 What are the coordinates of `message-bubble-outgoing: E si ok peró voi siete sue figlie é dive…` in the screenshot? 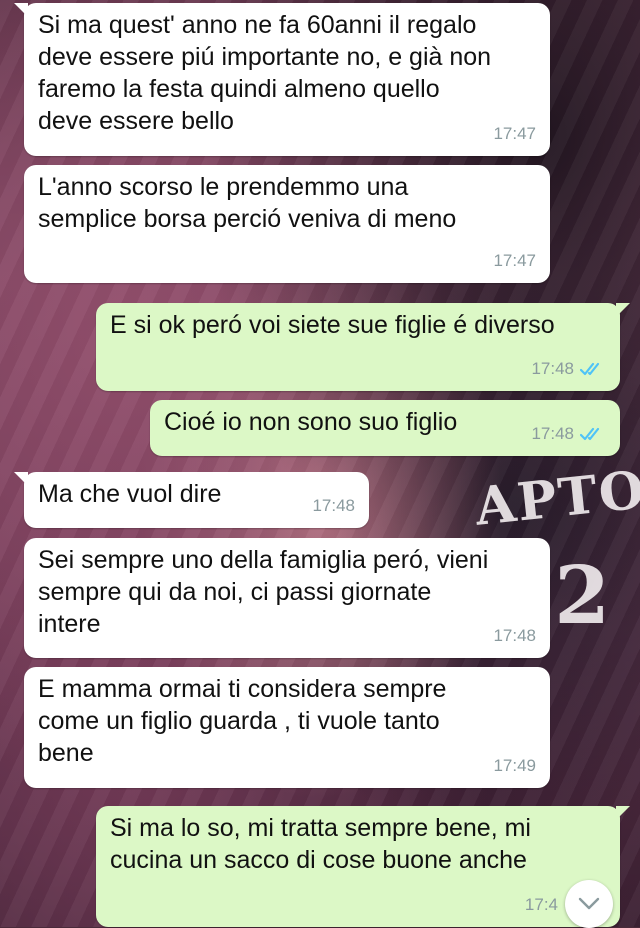 It's located at (363, 347).